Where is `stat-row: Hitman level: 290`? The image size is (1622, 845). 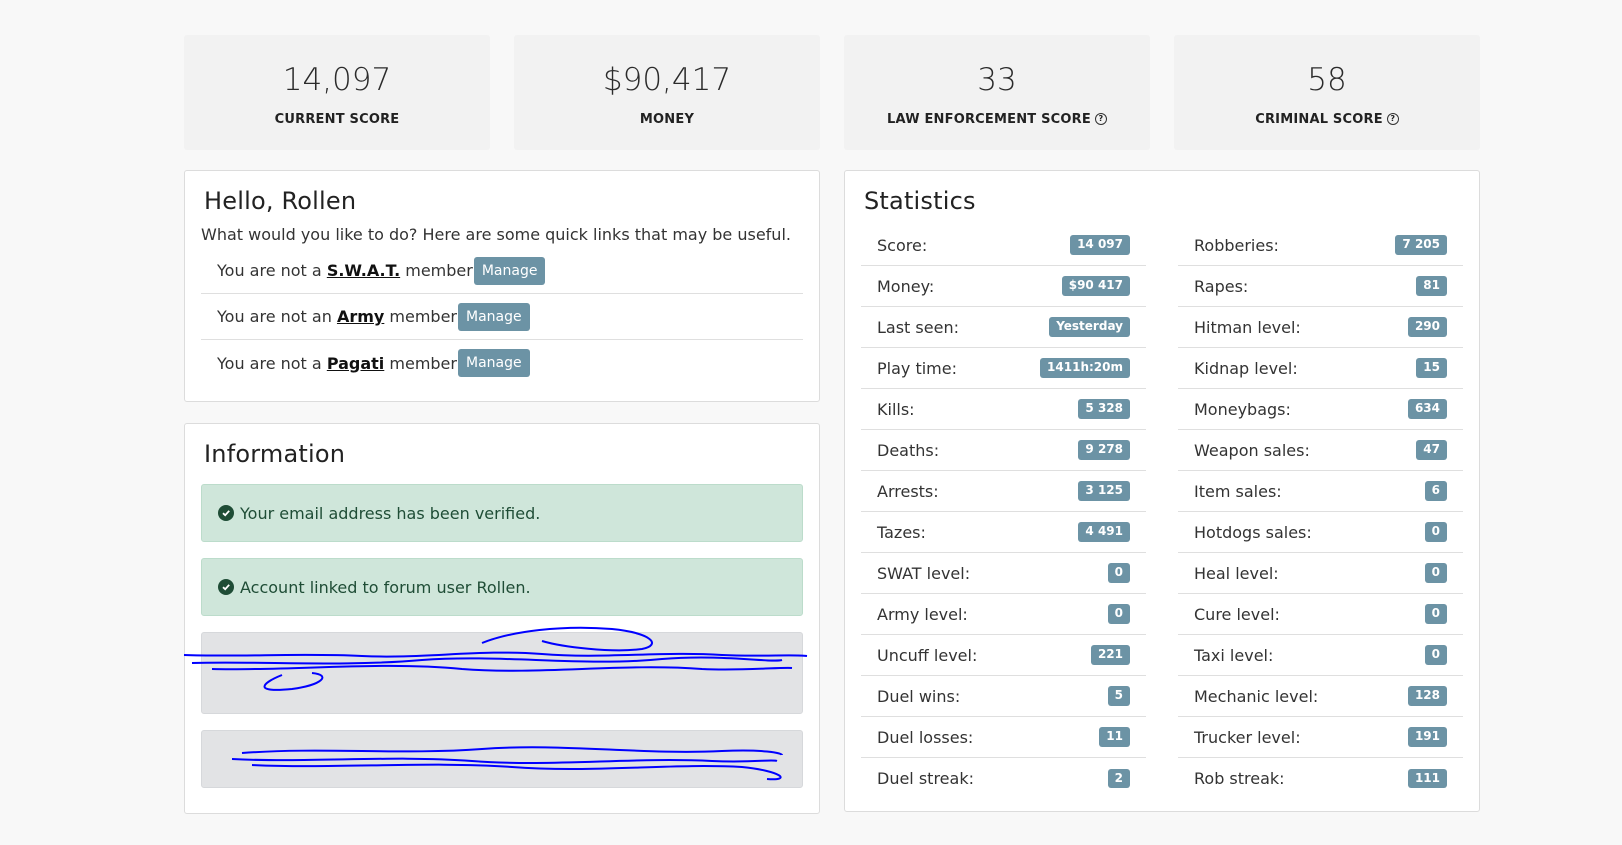 stat-row: Hitman level: 290 is located at coordinates (1320, 327).